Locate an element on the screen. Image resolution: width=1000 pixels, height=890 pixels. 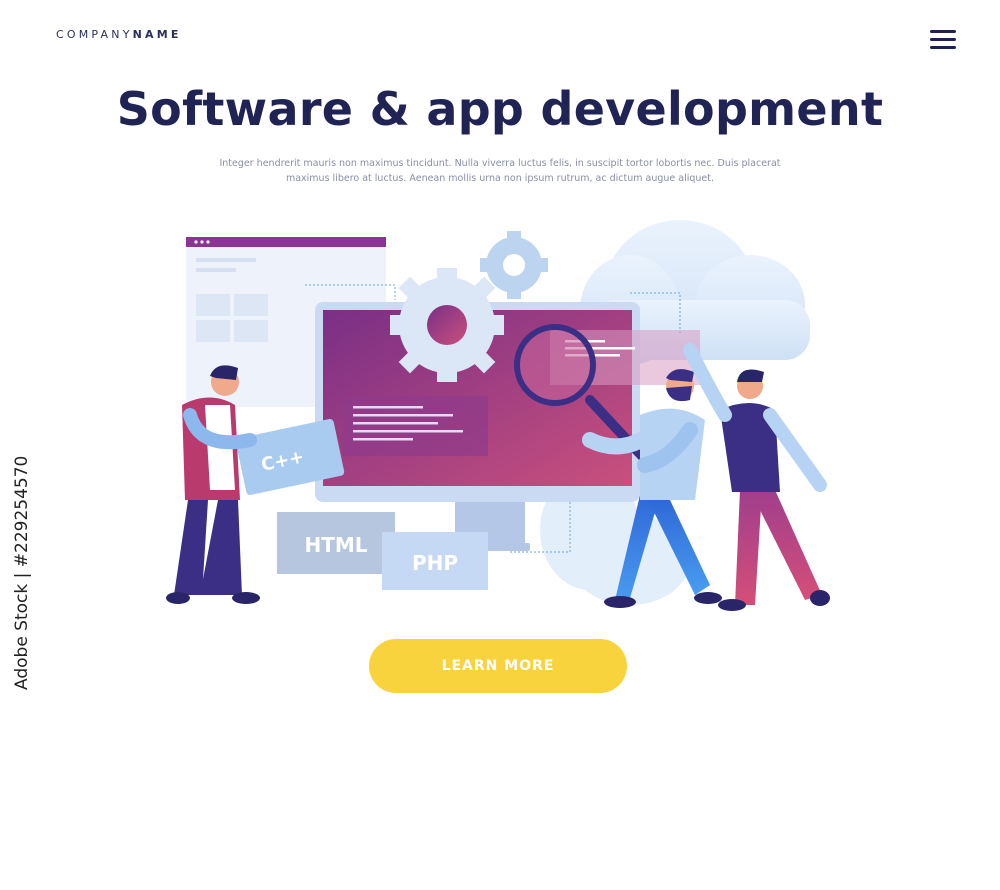
hamburger-menu-icon is located at coordinates (943, 40).